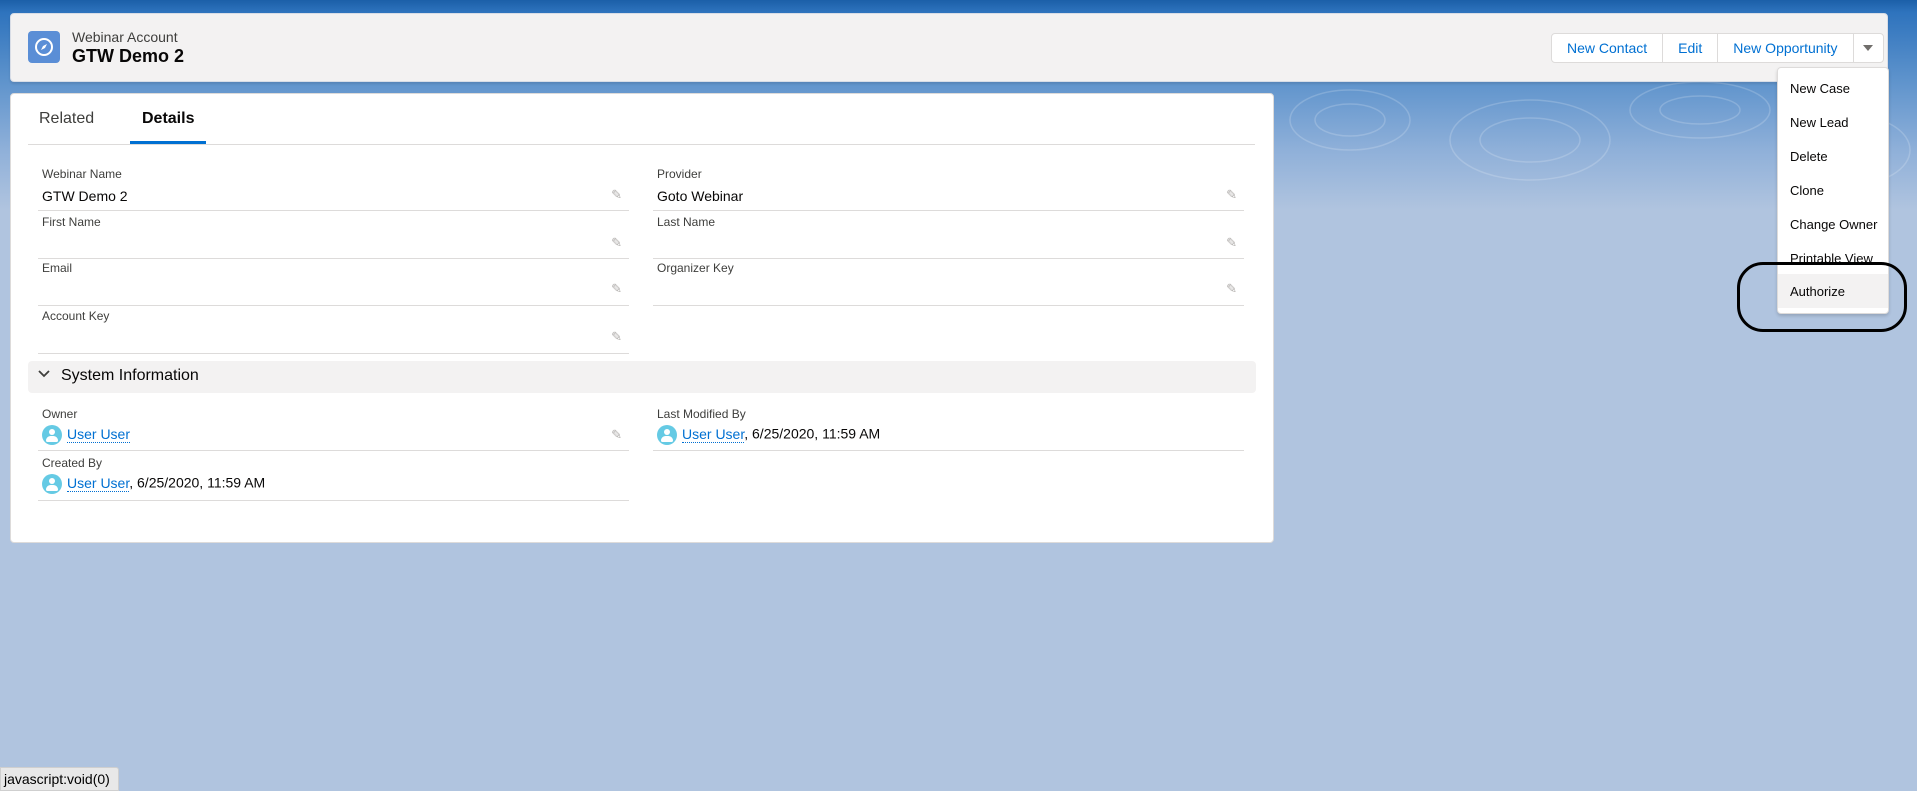 Image resolution: width=1917 pixels, height=791 pixels. What do you see at coordinates (701, 414) in the screenshot?
I see `field-label: Last Modified By` at bounding box center [701, 414].